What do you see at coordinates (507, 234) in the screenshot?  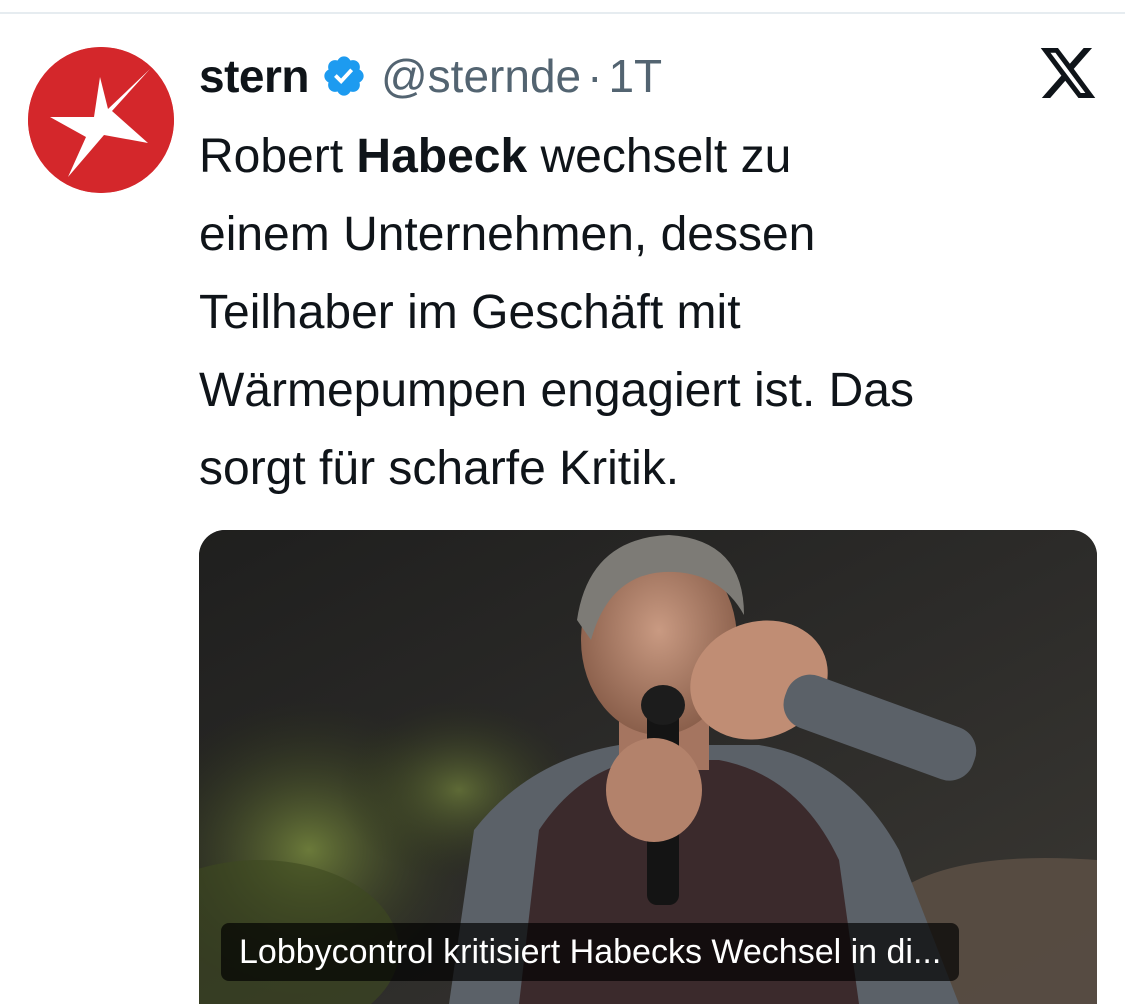 I see `tweet-text-line: einem Unternehmen, dessen` at bounding box center [507, 234].